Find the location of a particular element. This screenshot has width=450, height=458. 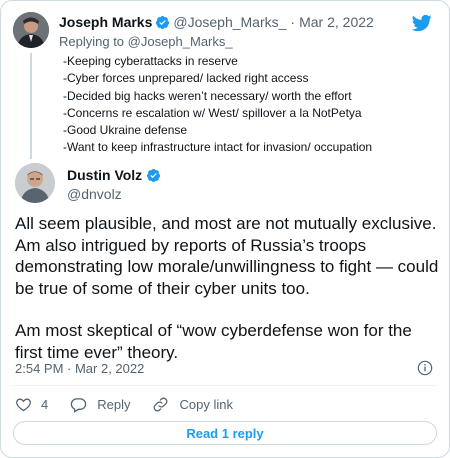

heart-icon is located at coordinates (23, 404).